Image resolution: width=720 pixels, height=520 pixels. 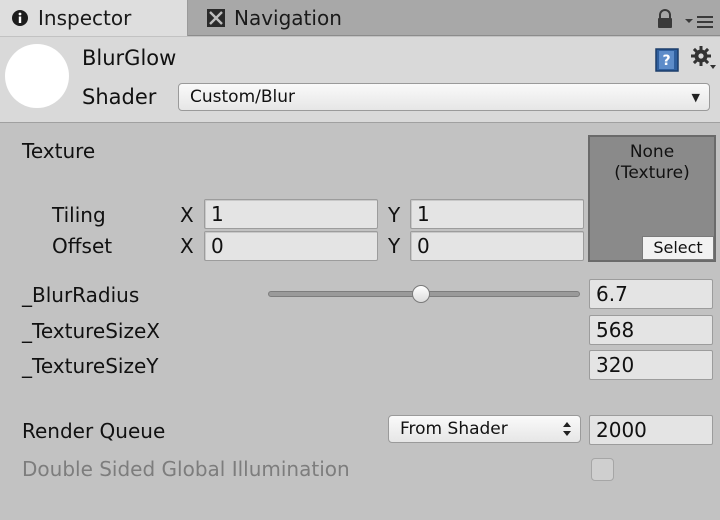 What do you see at coordinates (129, 58) in the screenshot?
I see `material-name: BlurGlow` at bounding box center [129, 58].